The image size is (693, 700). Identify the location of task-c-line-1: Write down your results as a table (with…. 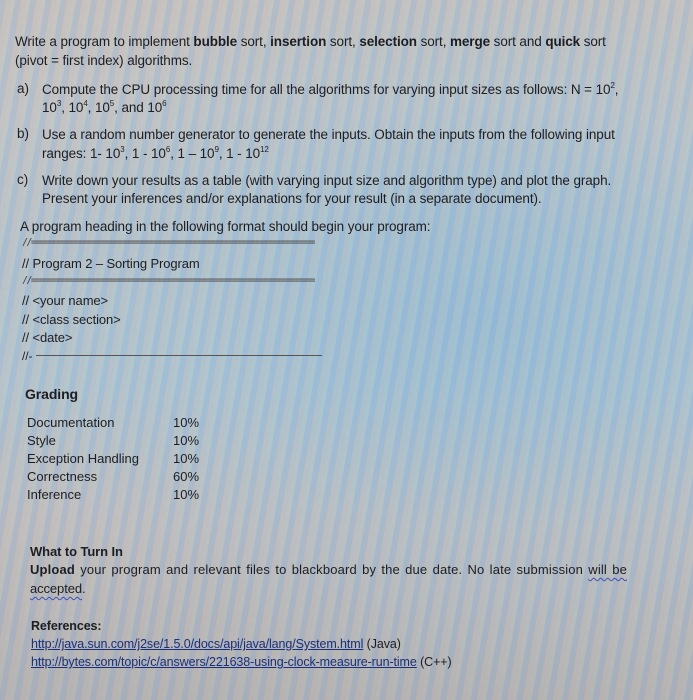
(327, 180).